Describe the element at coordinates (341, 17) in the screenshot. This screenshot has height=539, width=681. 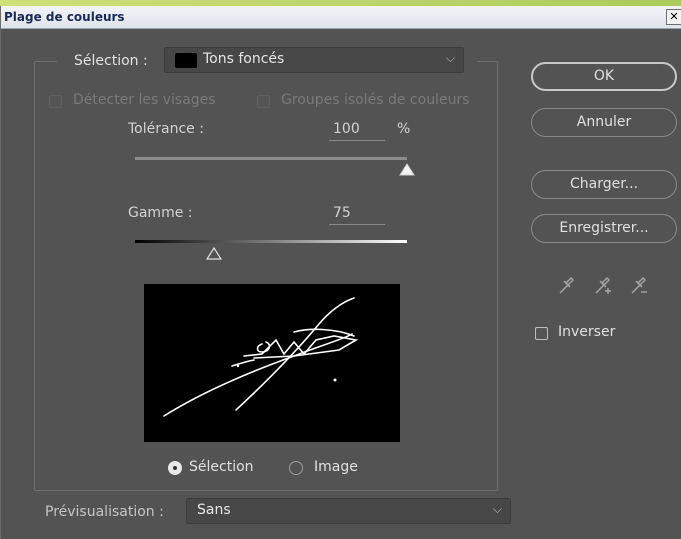
I see `title-bar: Plage de couleurs ✕` at that location.